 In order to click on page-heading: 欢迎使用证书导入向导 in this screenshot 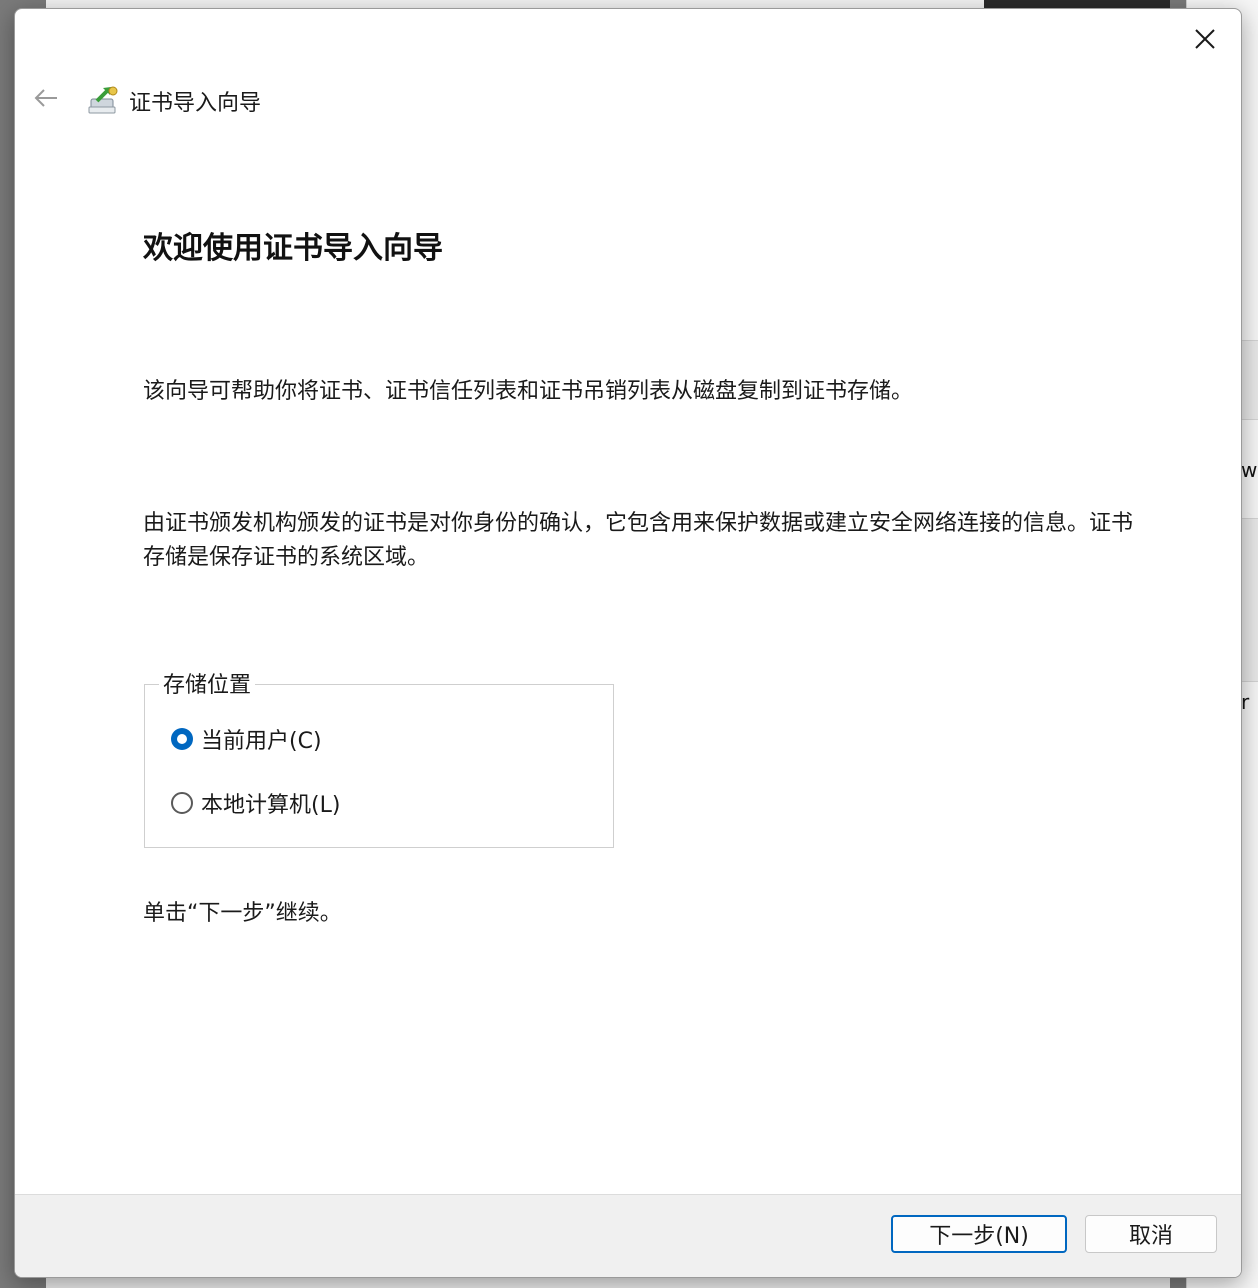, I will do `click(293, 248)`.